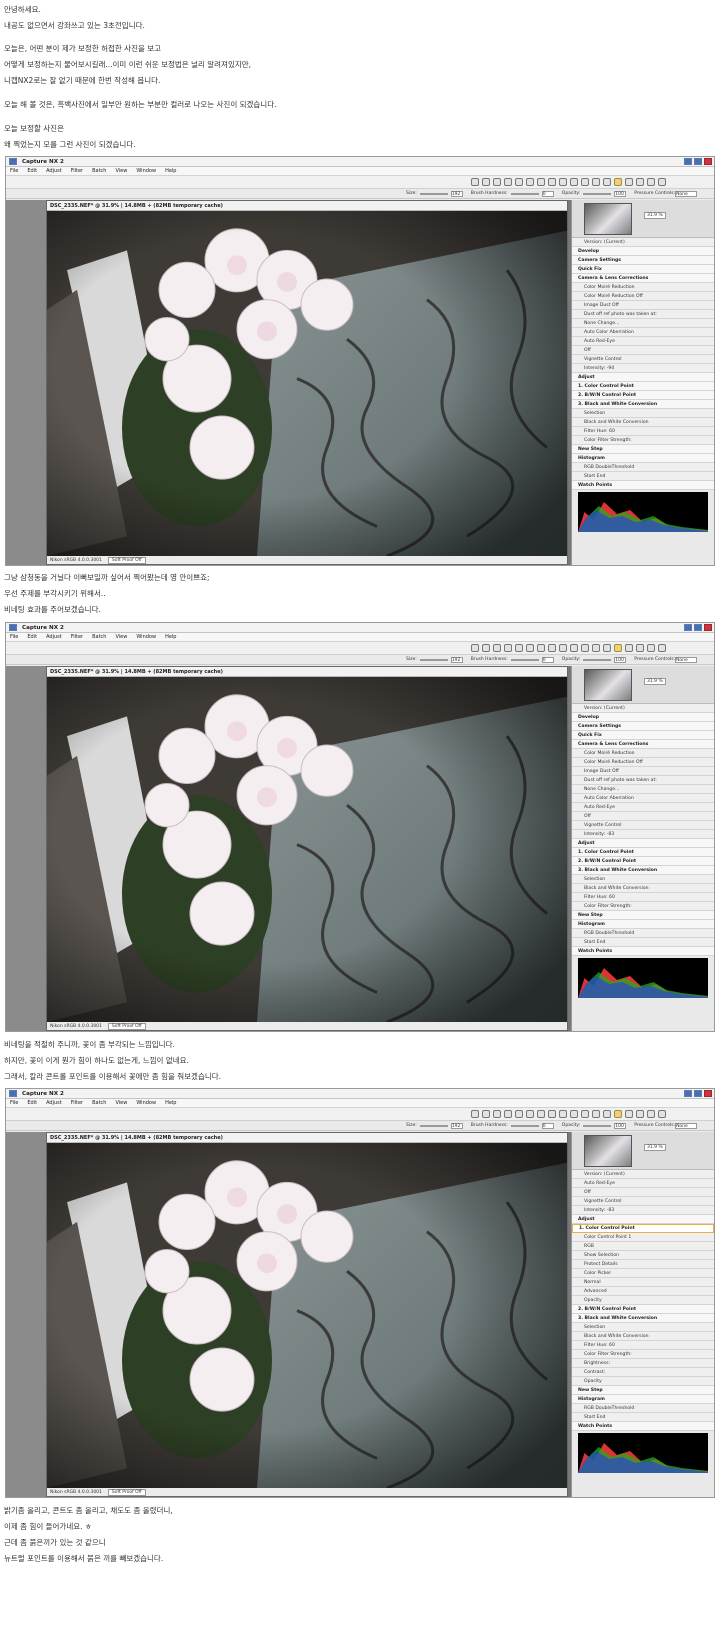 This screenshot has width=720, height=1641. I want to click on palette-row: Color Moiré Reduction Off, so click(643, 296).